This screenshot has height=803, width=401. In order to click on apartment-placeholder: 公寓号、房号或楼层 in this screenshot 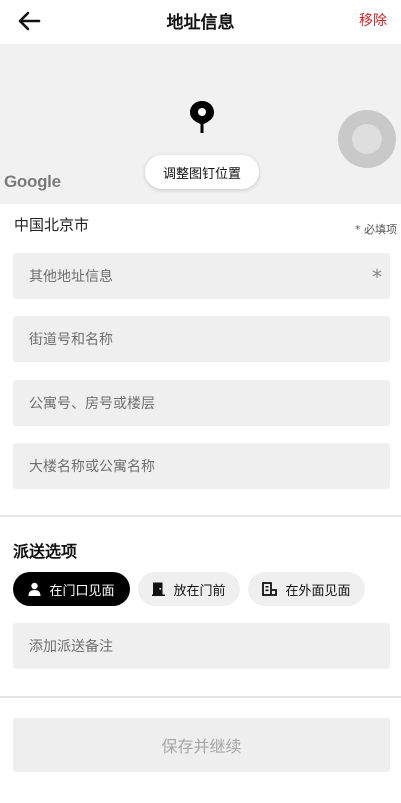, I will do `click(92, 404)`.